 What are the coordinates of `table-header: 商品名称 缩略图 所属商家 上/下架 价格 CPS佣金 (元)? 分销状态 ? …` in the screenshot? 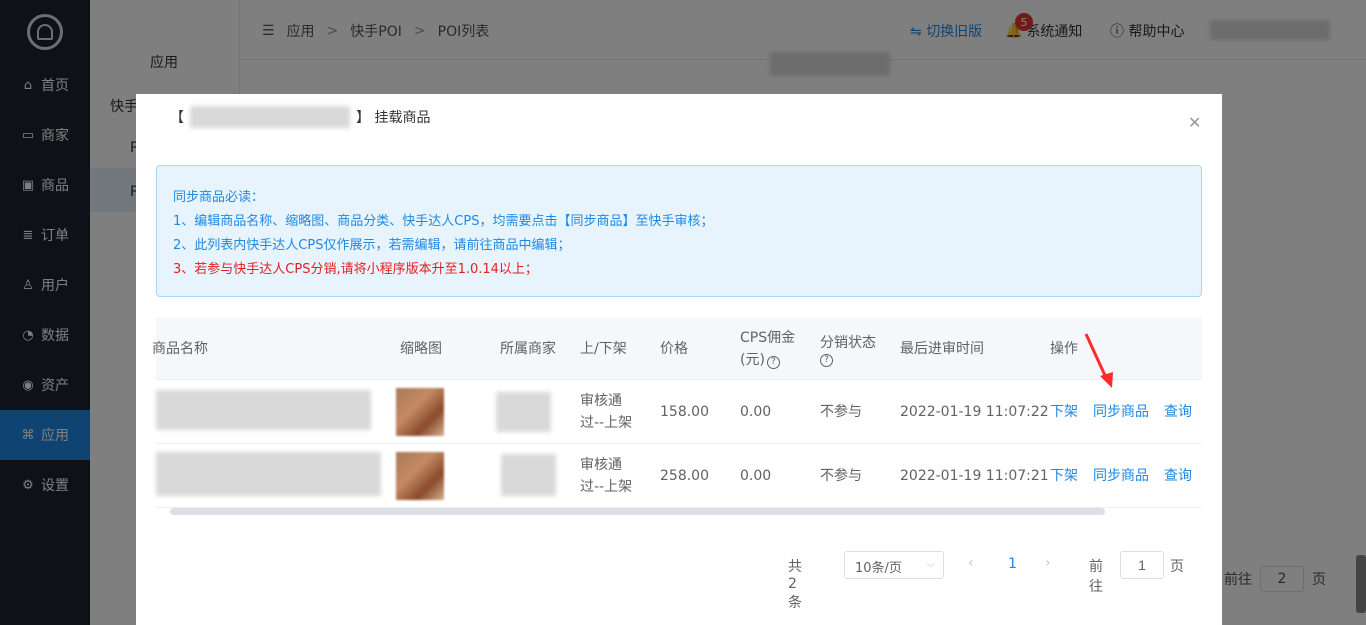 It's located at (677, 349).